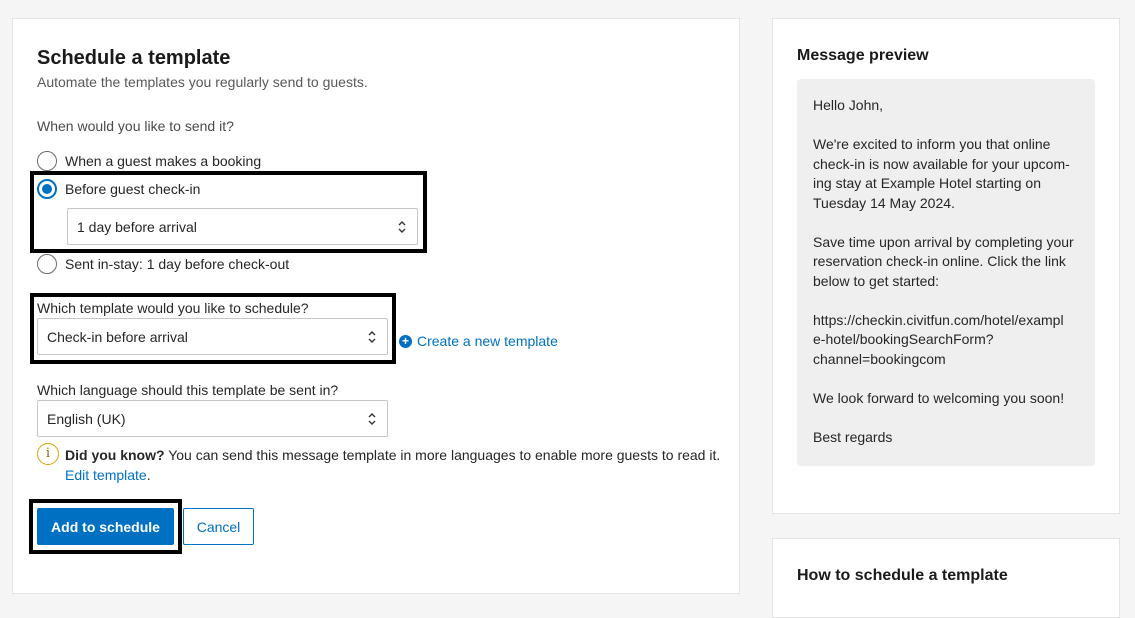 The image size is (1135, 618). I want to click on language-select-value: English (UK), so click(86, 418).